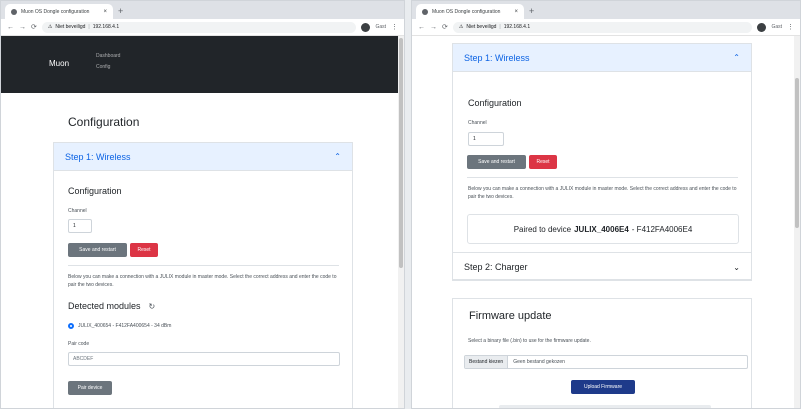 Image resolution: width=801 pixels, height=409 pixels. Describe the element at coordinates (662, 229) in the screenshot. I see `paired-device-address: - F412FA4006E4` at that location.